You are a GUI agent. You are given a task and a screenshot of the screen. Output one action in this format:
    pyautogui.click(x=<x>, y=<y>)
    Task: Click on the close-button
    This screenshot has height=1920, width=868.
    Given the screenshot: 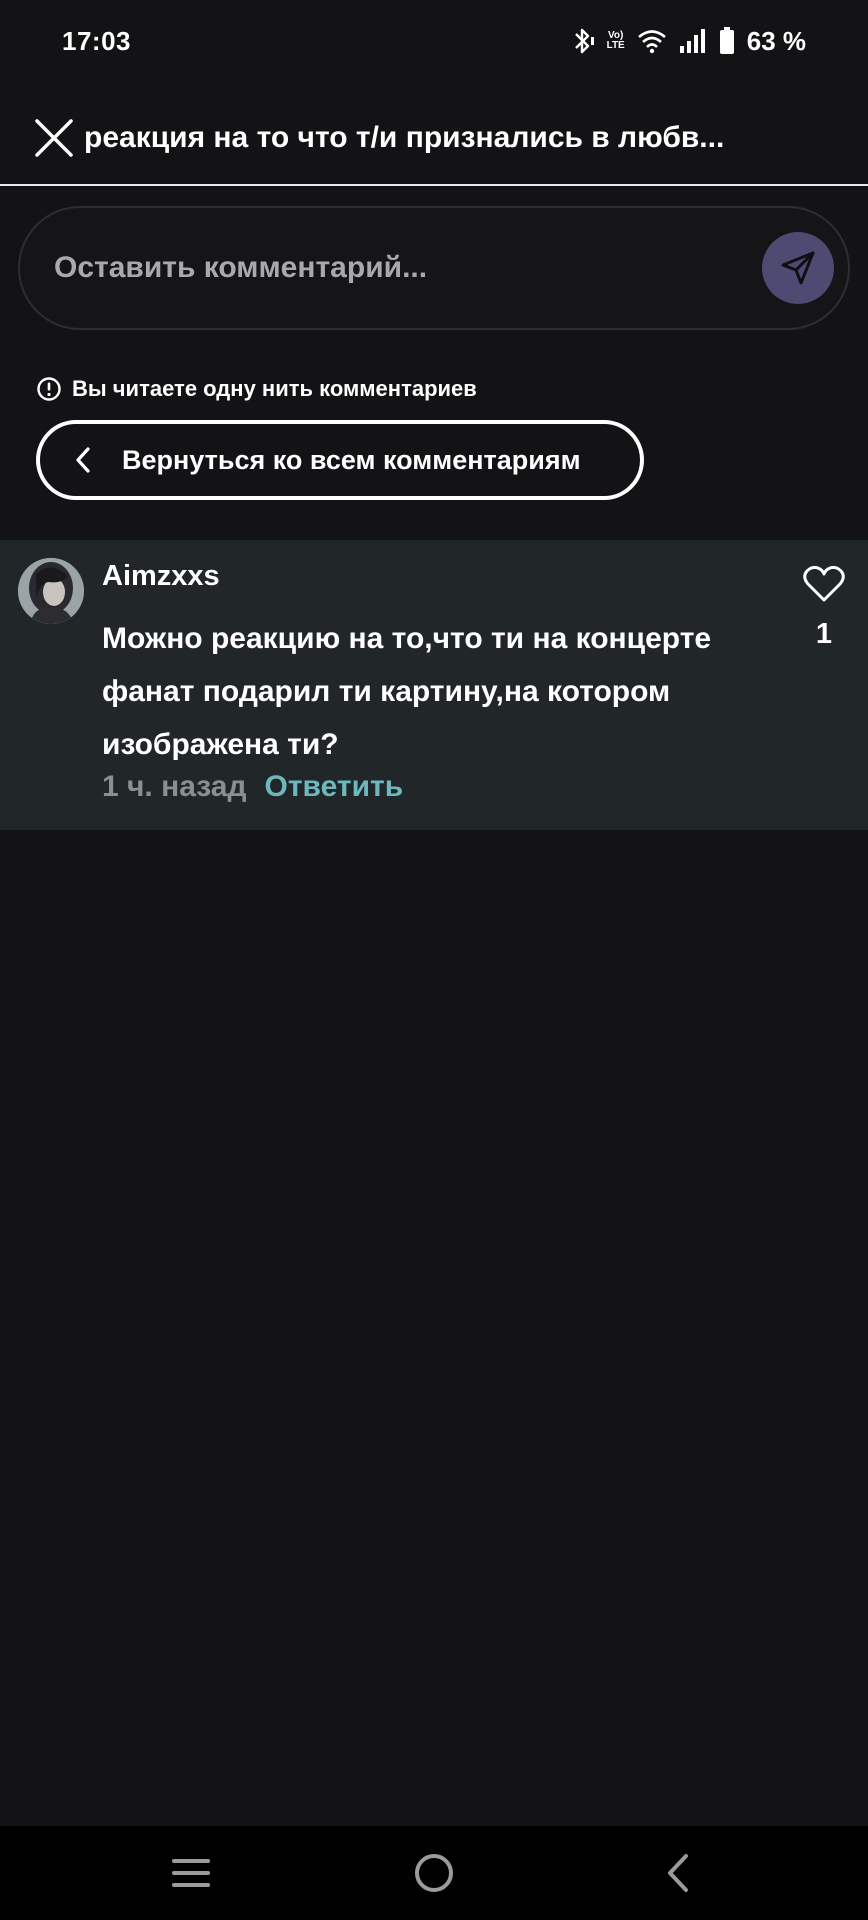 What is the action you would take?
    pyautogui.click(x=54, y=138)
    